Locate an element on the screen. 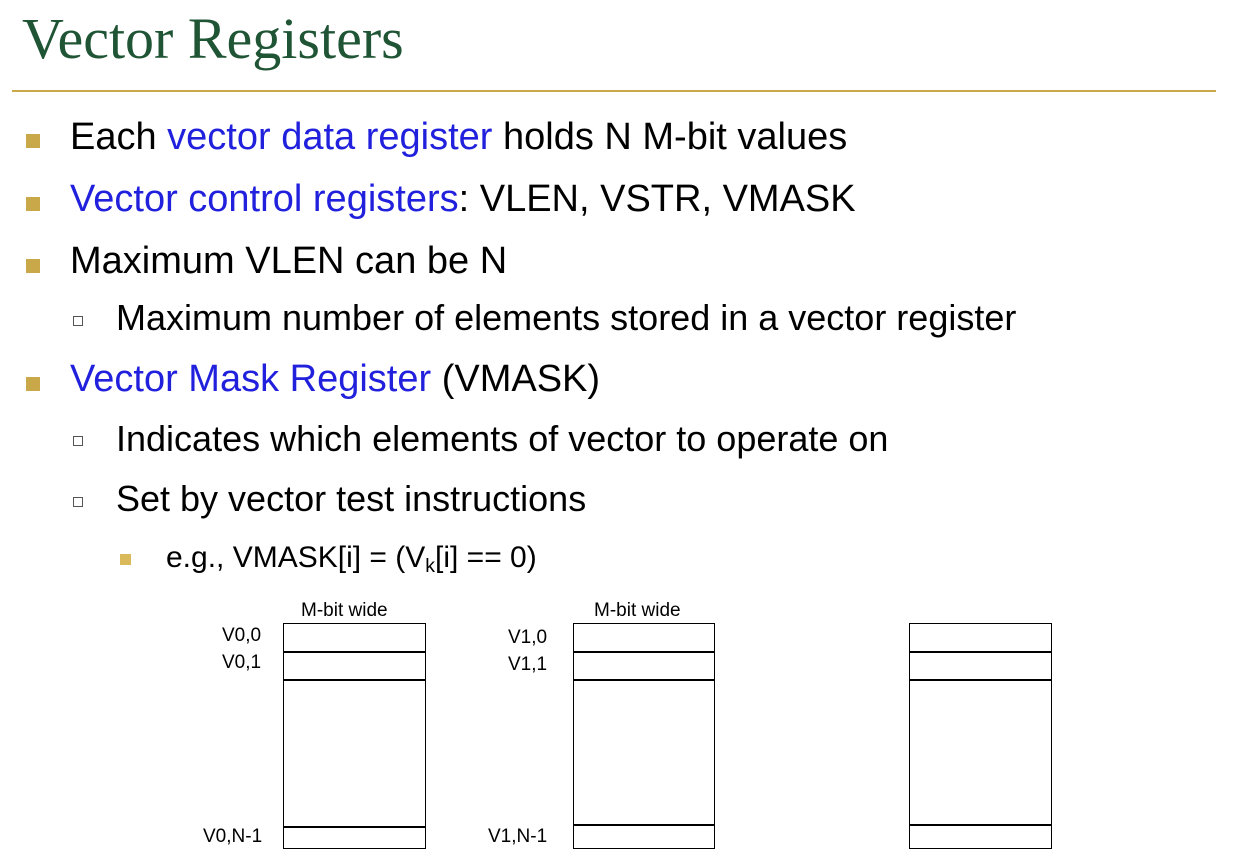 Image resolution: width=1234 pixels, height=866 pixels. title-divider is located at coordinates (614, 91).